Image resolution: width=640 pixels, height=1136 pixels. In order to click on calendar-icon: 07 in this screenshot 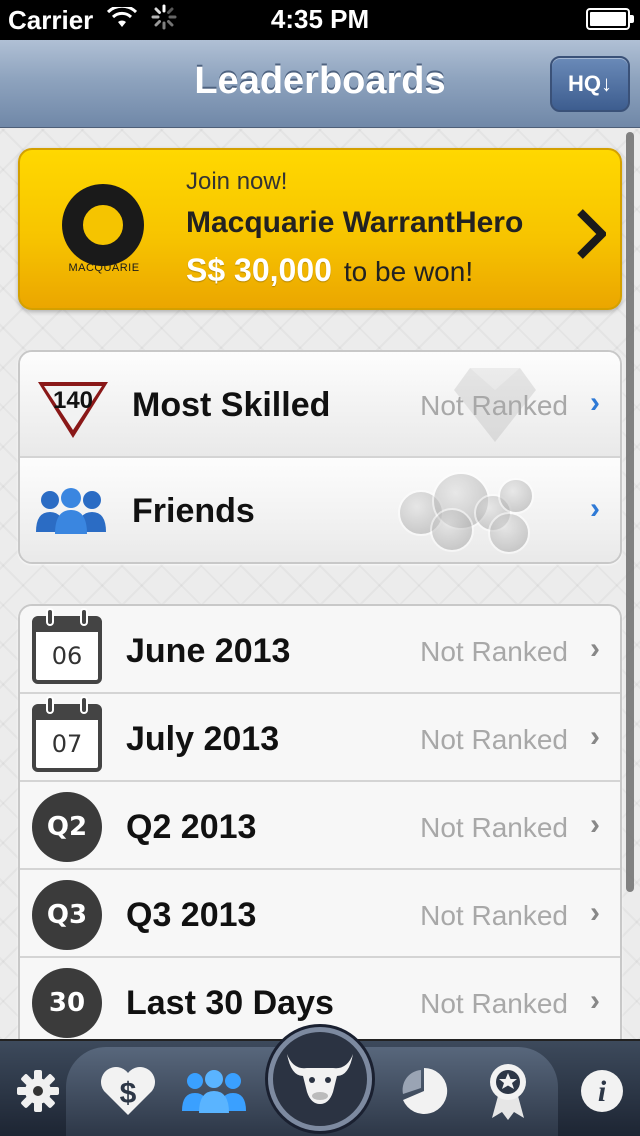, I will do `click(67, 734)`.